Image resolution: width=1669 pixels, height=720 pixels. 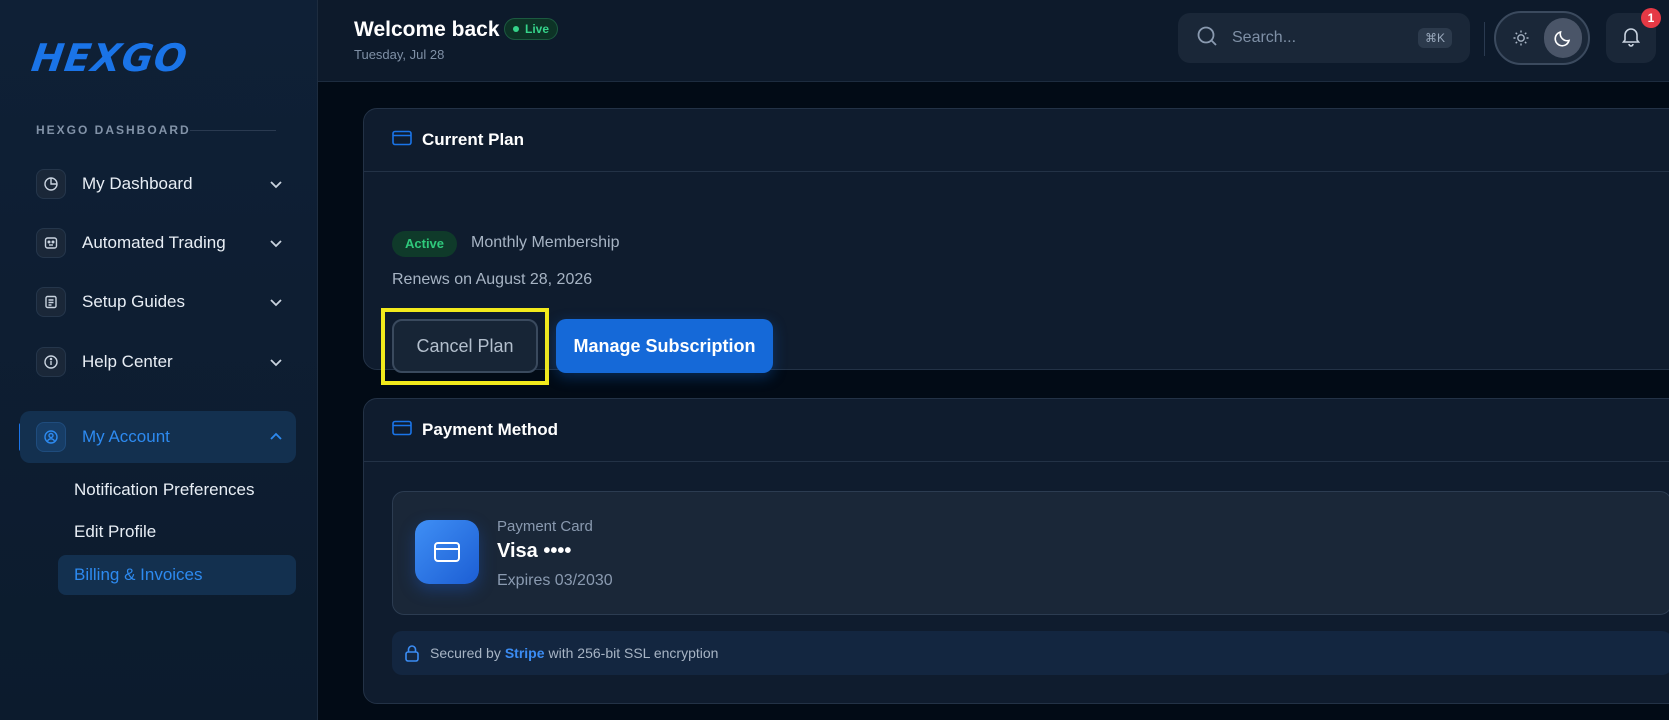 What do you see at coordinates (177, 490) in the screenshot?
I see `sidebar-subitem-notification-preferences: Notification Preferences` at bounding box center [177, 490].